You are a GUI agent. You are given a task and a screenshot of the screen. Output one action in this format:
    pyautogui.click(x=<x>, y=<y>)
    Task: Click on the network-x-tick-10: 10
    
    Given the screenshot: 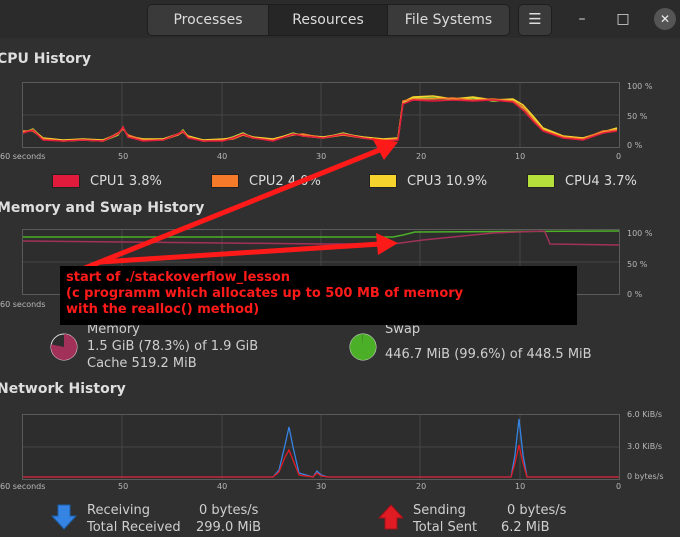 What is the action you would take?
    pyautogui.click(x=520, y=486)
    